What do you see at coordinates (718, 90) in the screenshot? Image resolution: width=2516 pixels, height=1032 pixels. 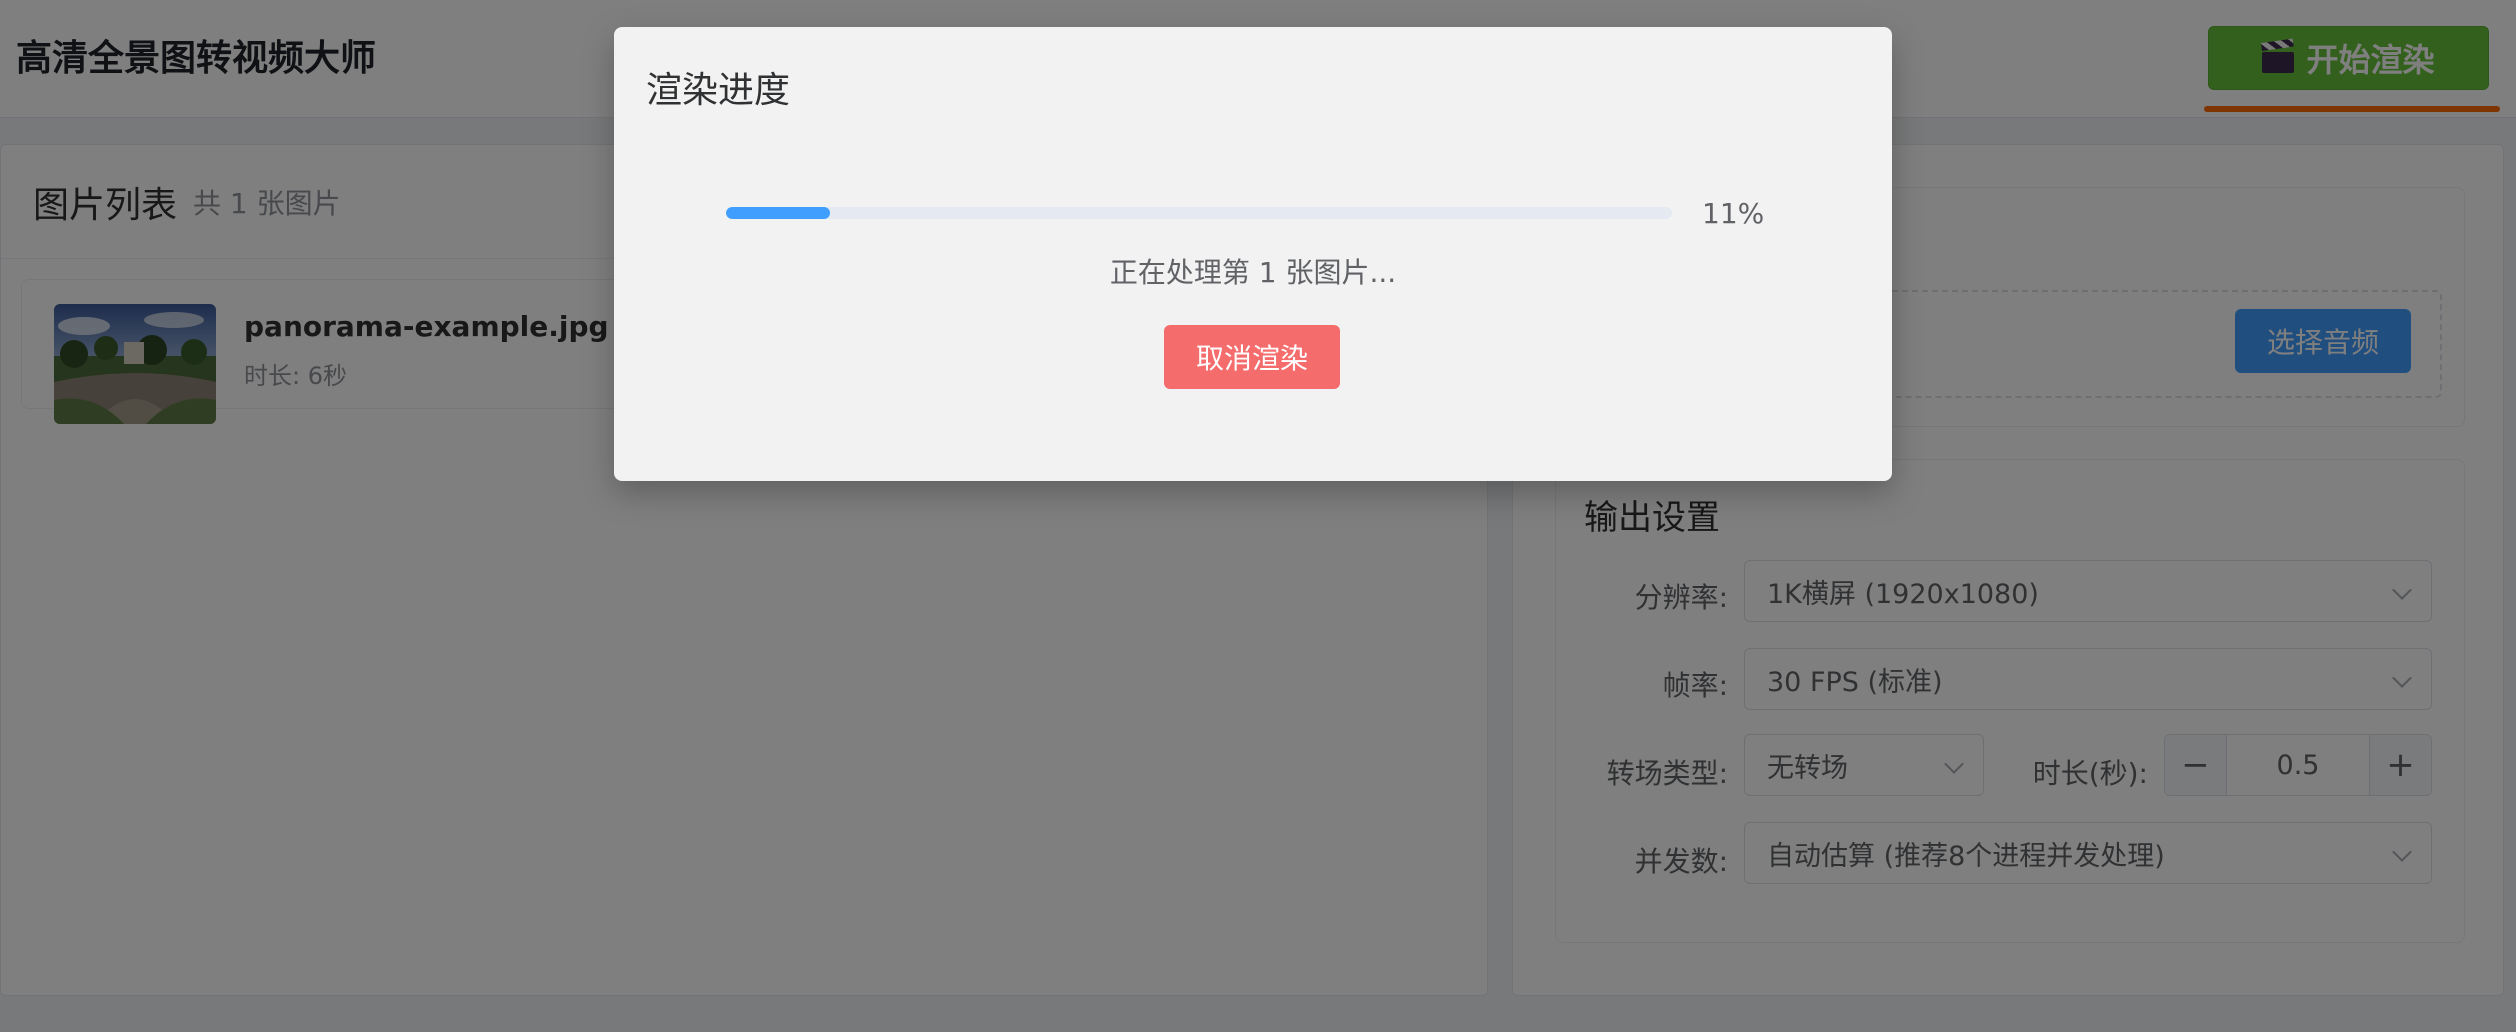 I see `dialog-title: 渲染进度` at bounding box center [718, 90].